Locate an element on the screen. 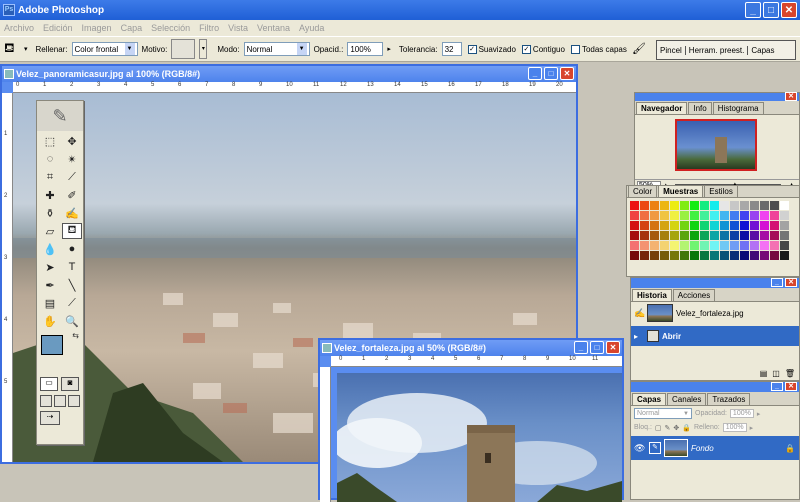 The image size is (800, 502). move-tool-icon: ✥ is located at coordinates (72, 141).